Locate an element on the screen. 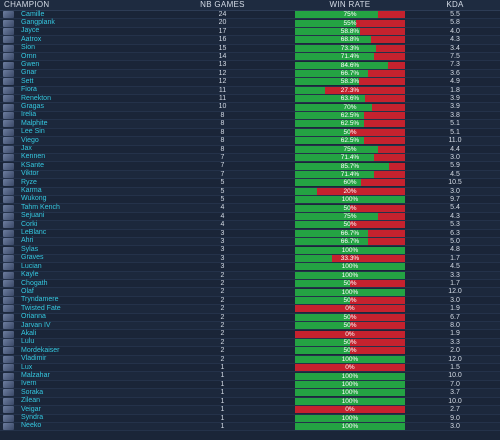  champion-name: Gragas is located at coordinates (32, 107).